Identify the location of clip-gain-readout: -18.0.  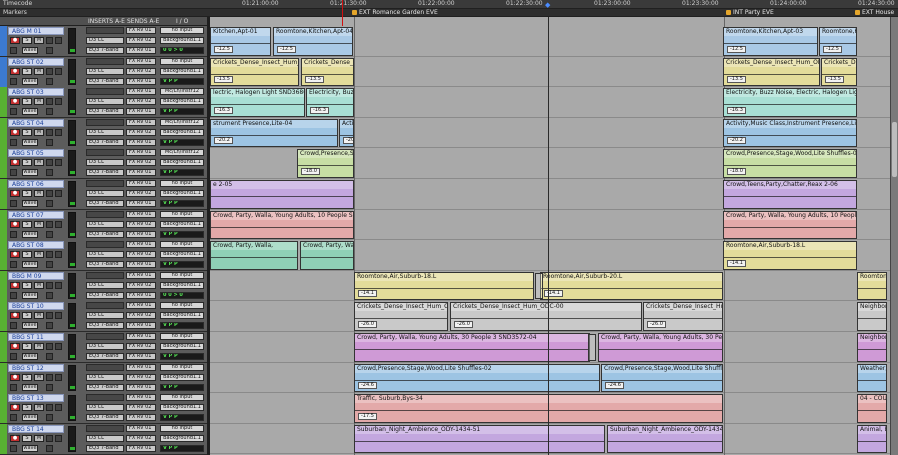
(310, 171).